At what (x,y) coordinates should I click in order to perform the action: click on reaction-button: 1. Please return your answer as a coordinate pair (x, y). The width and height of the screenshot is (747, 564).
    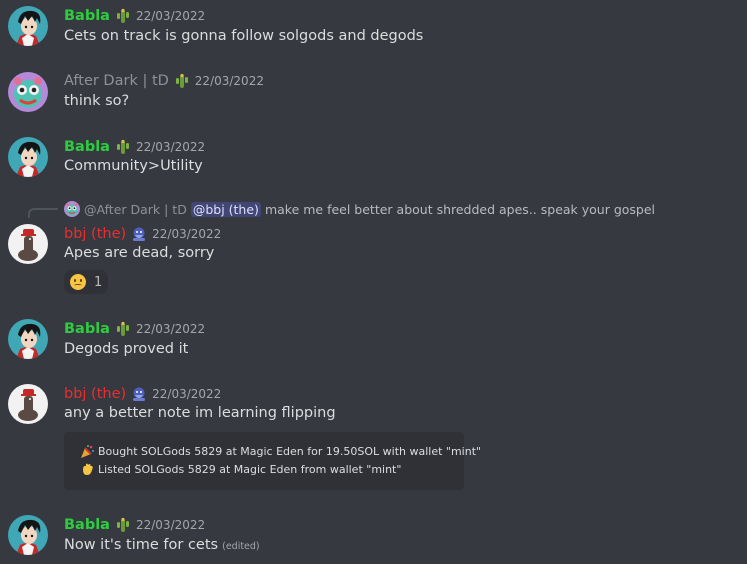
    Looking at the image, I should click on (86, 282).